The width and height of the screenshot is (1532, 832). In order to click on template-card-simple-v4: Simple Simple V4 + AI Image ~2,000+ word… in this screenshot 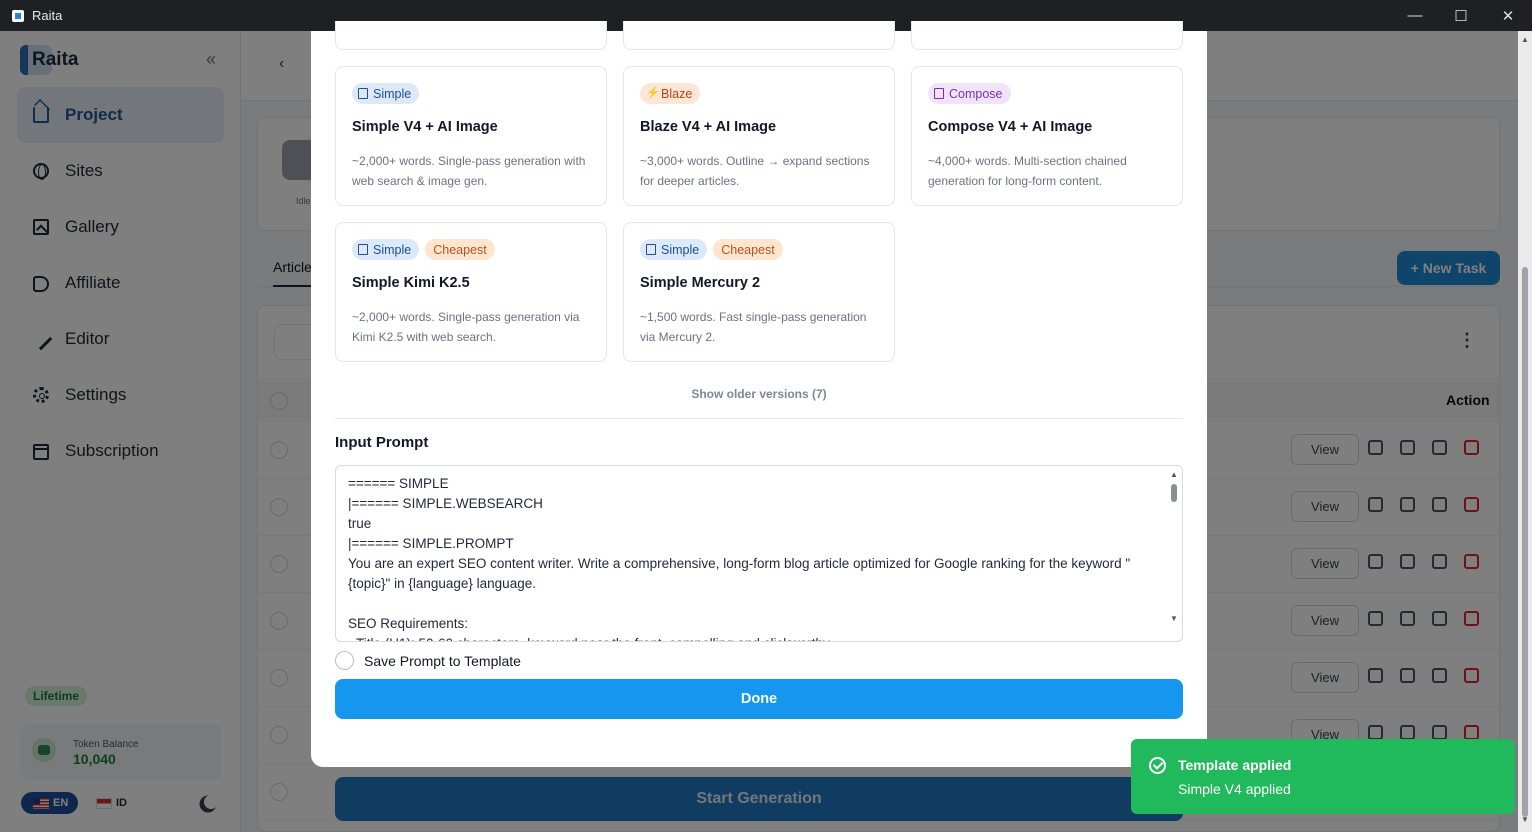, I will do `click(471, 136)`.